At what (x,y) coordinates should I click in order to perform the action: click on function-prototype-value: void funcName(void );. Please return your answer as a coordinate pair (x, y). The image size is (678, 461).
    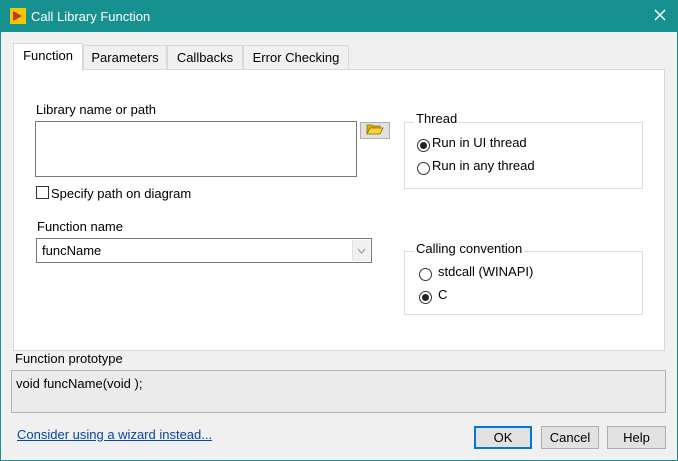
    Looking at the image, I should click on (79, 383).